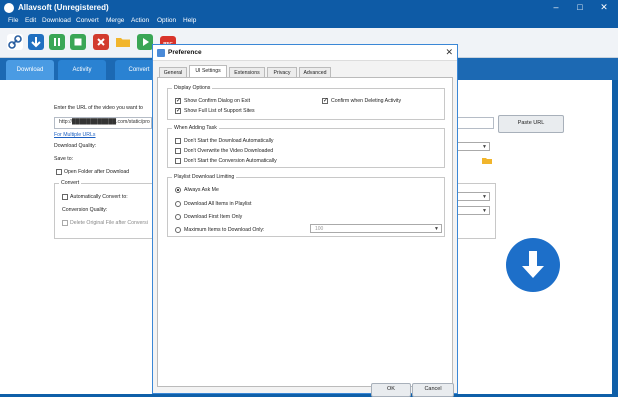 This screenshot has height=397, width=618. What do you see at coordinates (85, 210) in the screenshot?
I see `conversion-quality-label: Conversion Quality:` at bounding box center [85, 210].